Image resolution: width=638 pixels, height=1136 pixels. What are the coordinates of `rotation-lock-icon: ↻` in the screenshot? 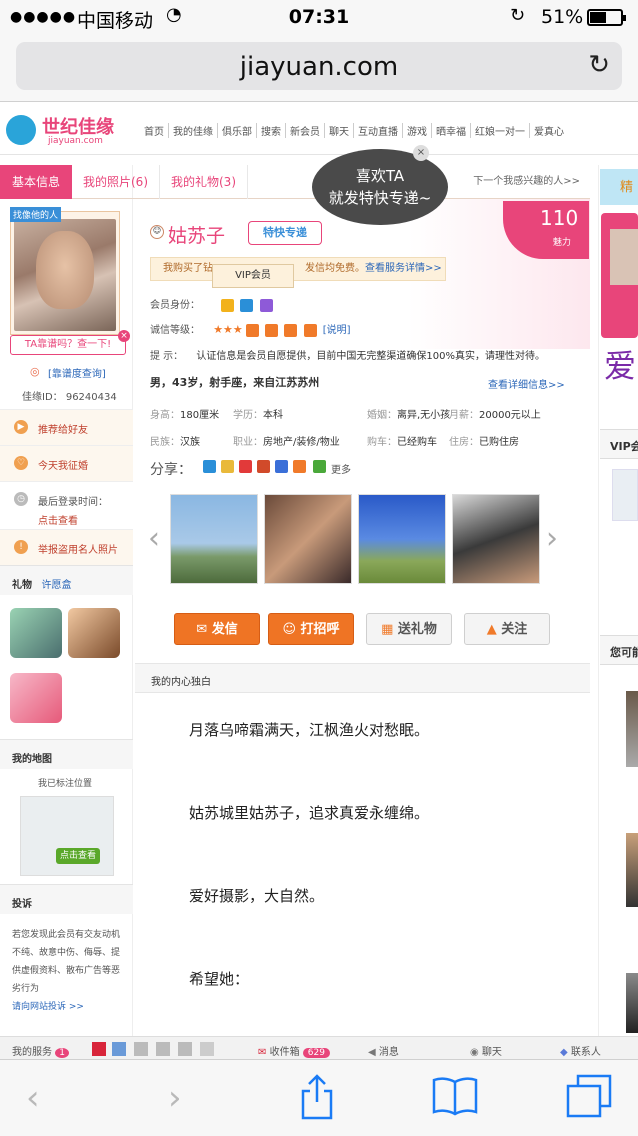 It's located at (518, 15).